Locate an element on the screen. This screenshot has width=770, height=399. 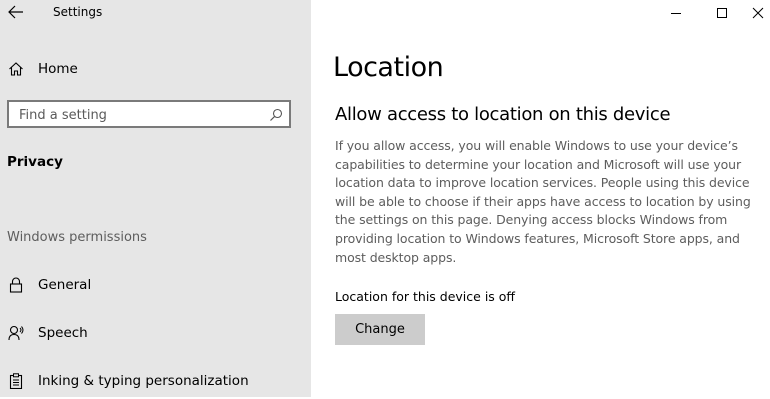
search-icon is located at coordinates (276, 114).